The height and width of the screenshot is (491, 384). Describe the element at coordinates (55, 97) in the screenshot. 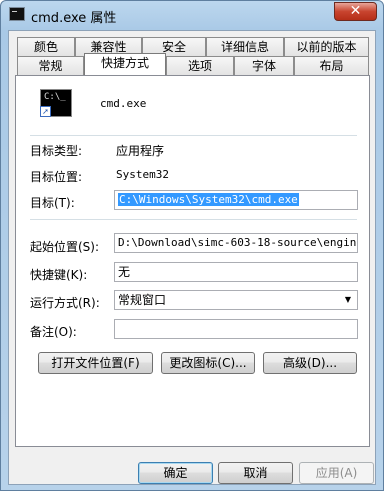

I see `icon-prompt-text: C:\_` at that location.